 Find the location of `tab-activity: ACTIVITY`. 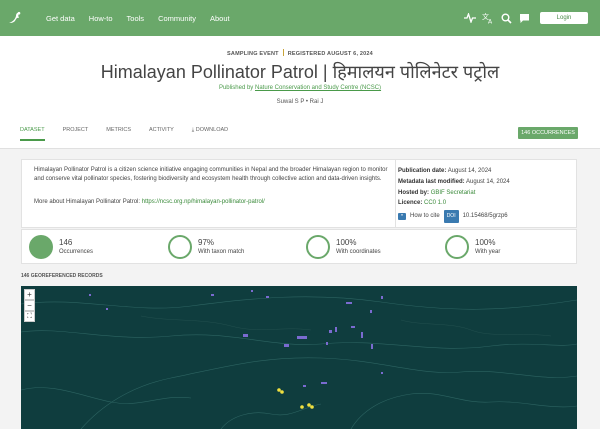

tab-activity: ACTIVITY is located at coordinates (161, 134).